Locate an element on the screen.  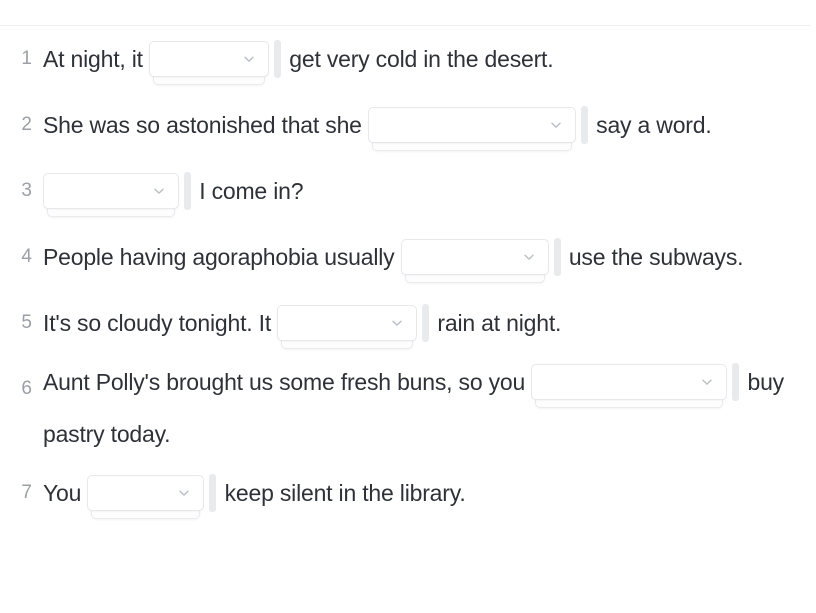
question-body: I come in? is located at coordinates (420, 191).